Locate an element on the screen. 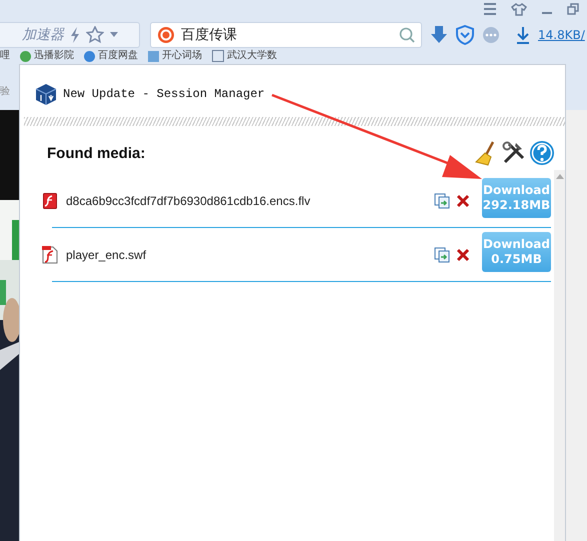 The height and width of the screenshot is (541, 587). flash-file-icon is located at coordinates (50, 255).